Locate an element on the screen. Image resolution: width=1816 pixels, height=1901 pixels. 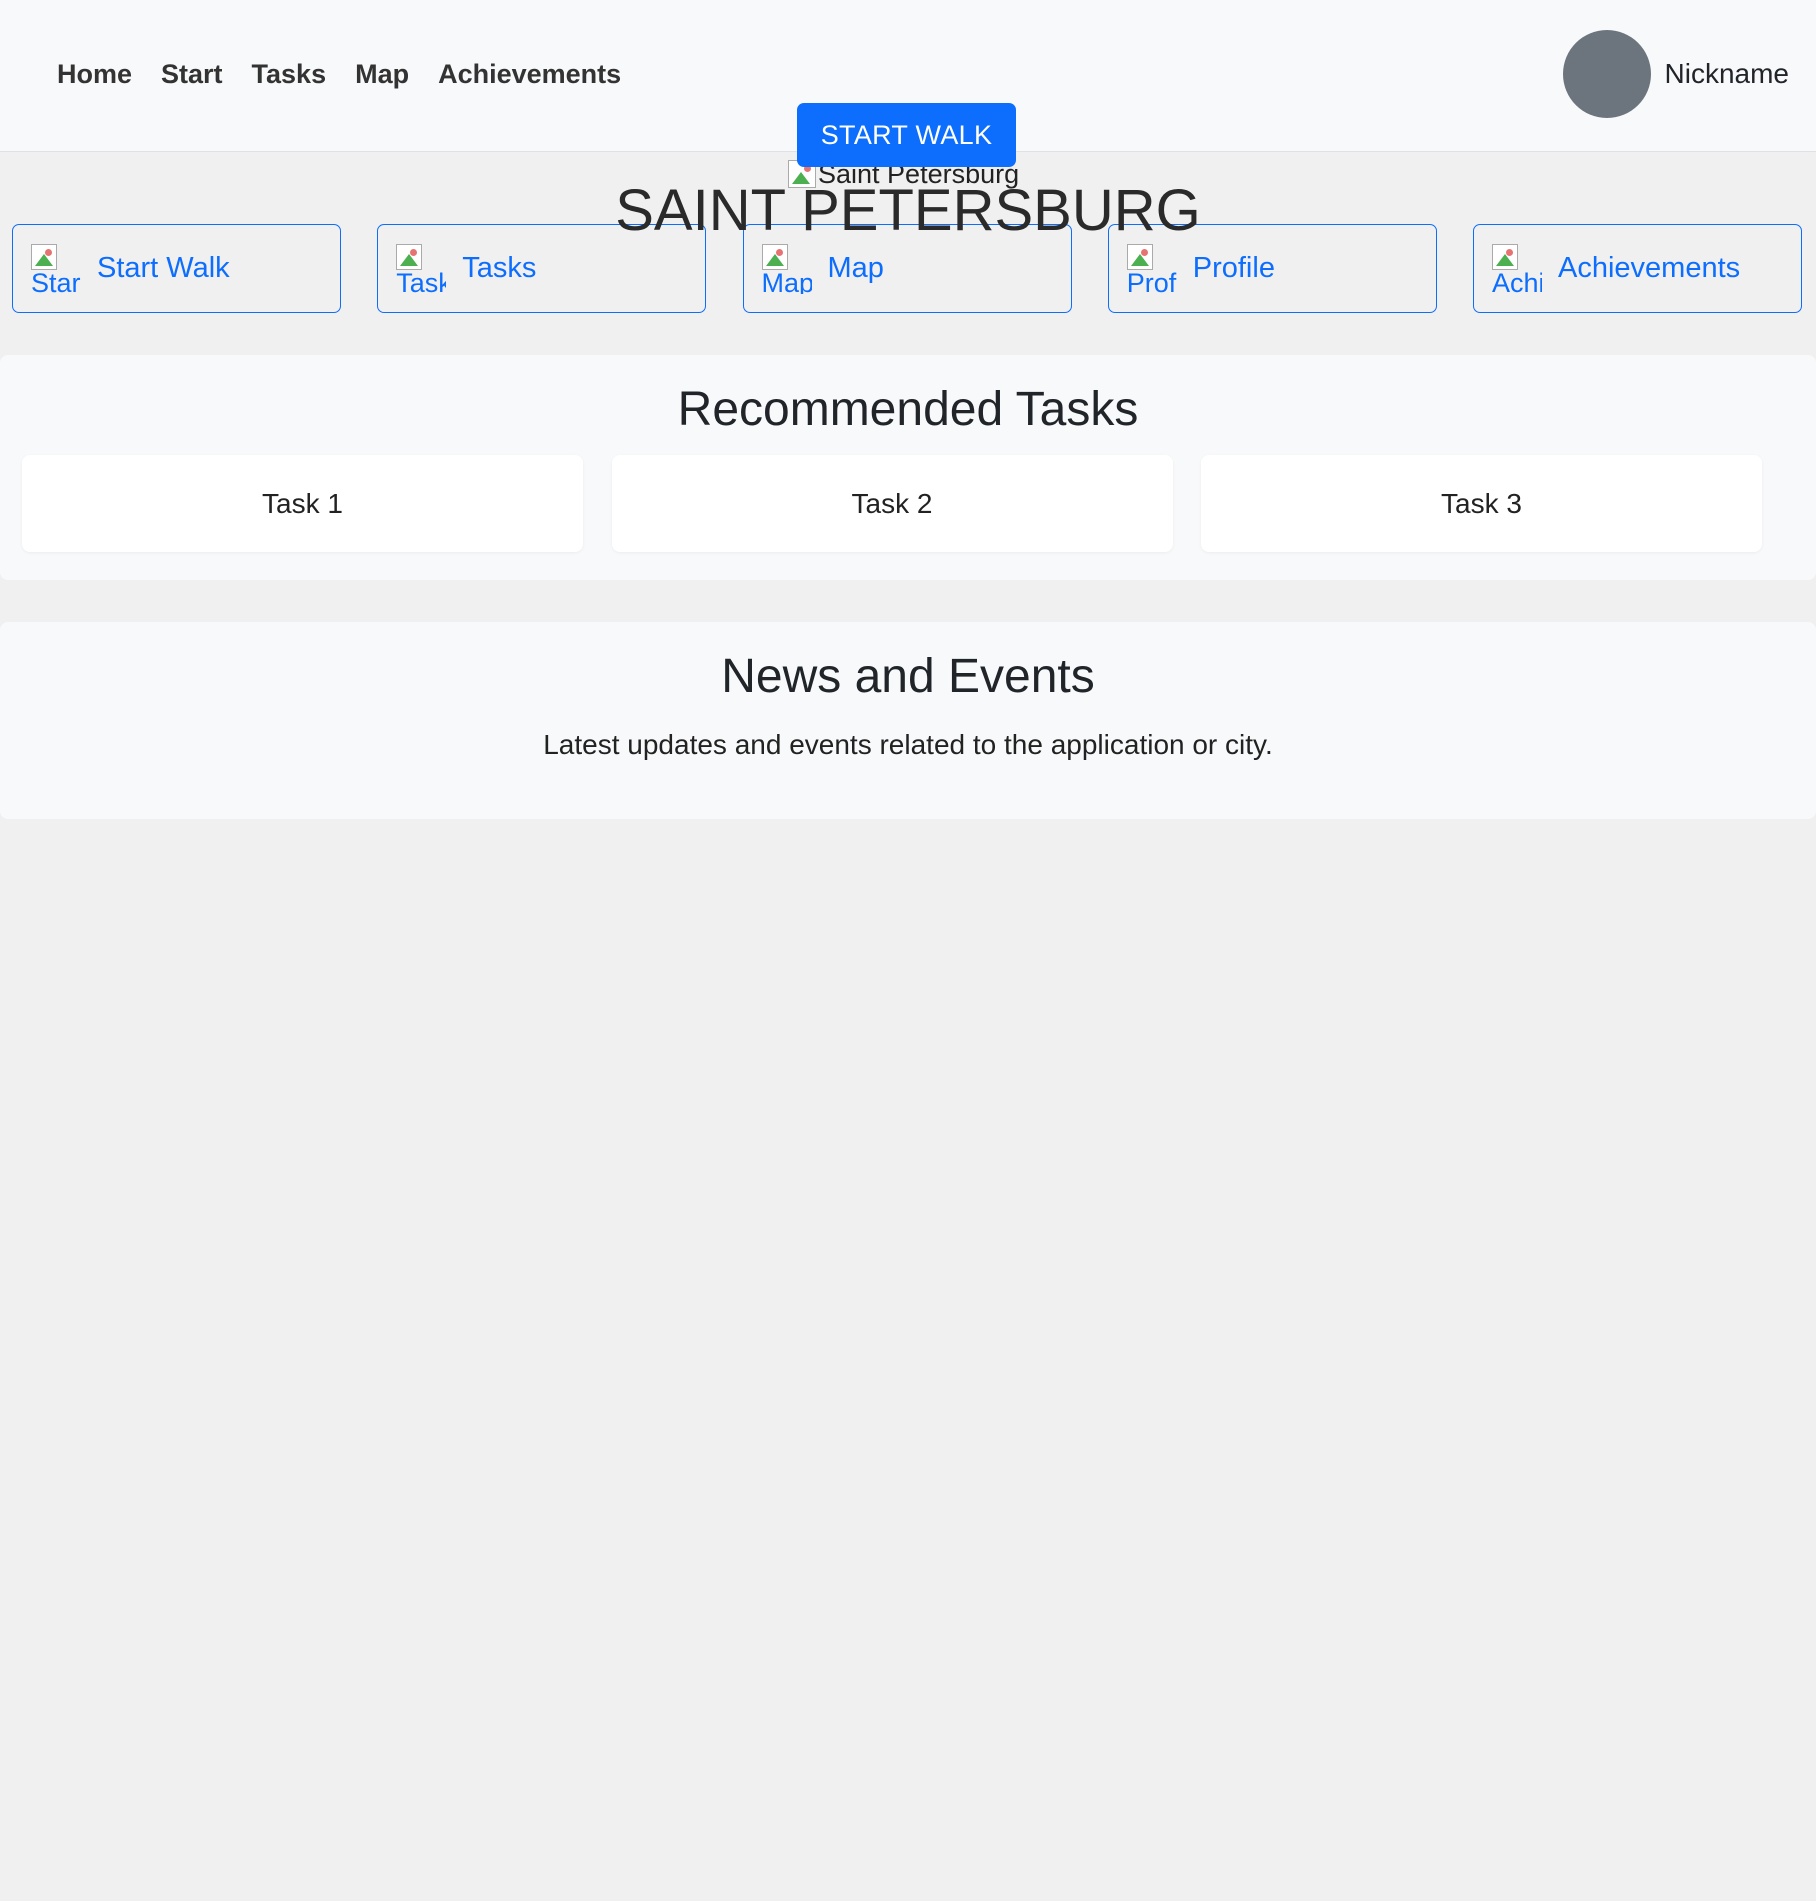
quick-link-achievements: Achi Achievements is located at coordinates (1637, 268).